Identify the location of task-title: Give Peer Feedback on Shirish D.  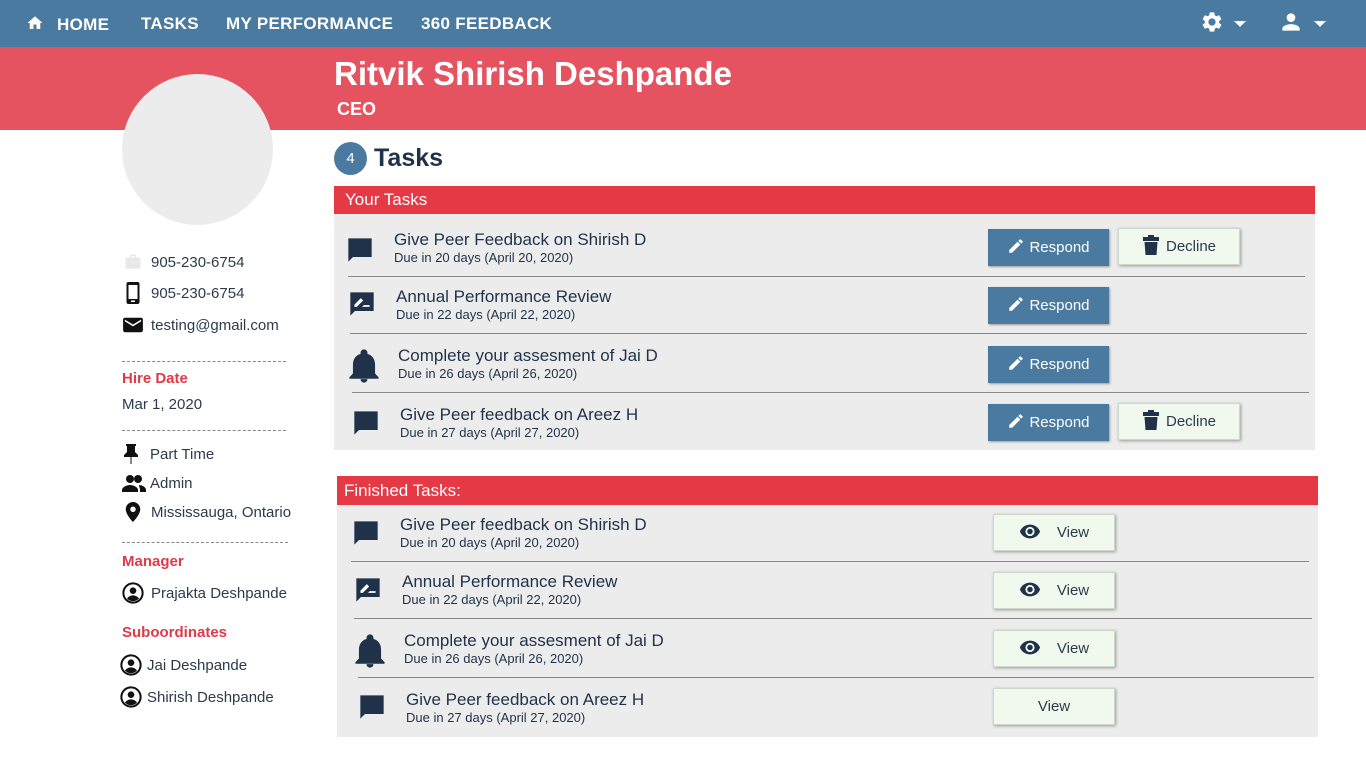
(520, 240).